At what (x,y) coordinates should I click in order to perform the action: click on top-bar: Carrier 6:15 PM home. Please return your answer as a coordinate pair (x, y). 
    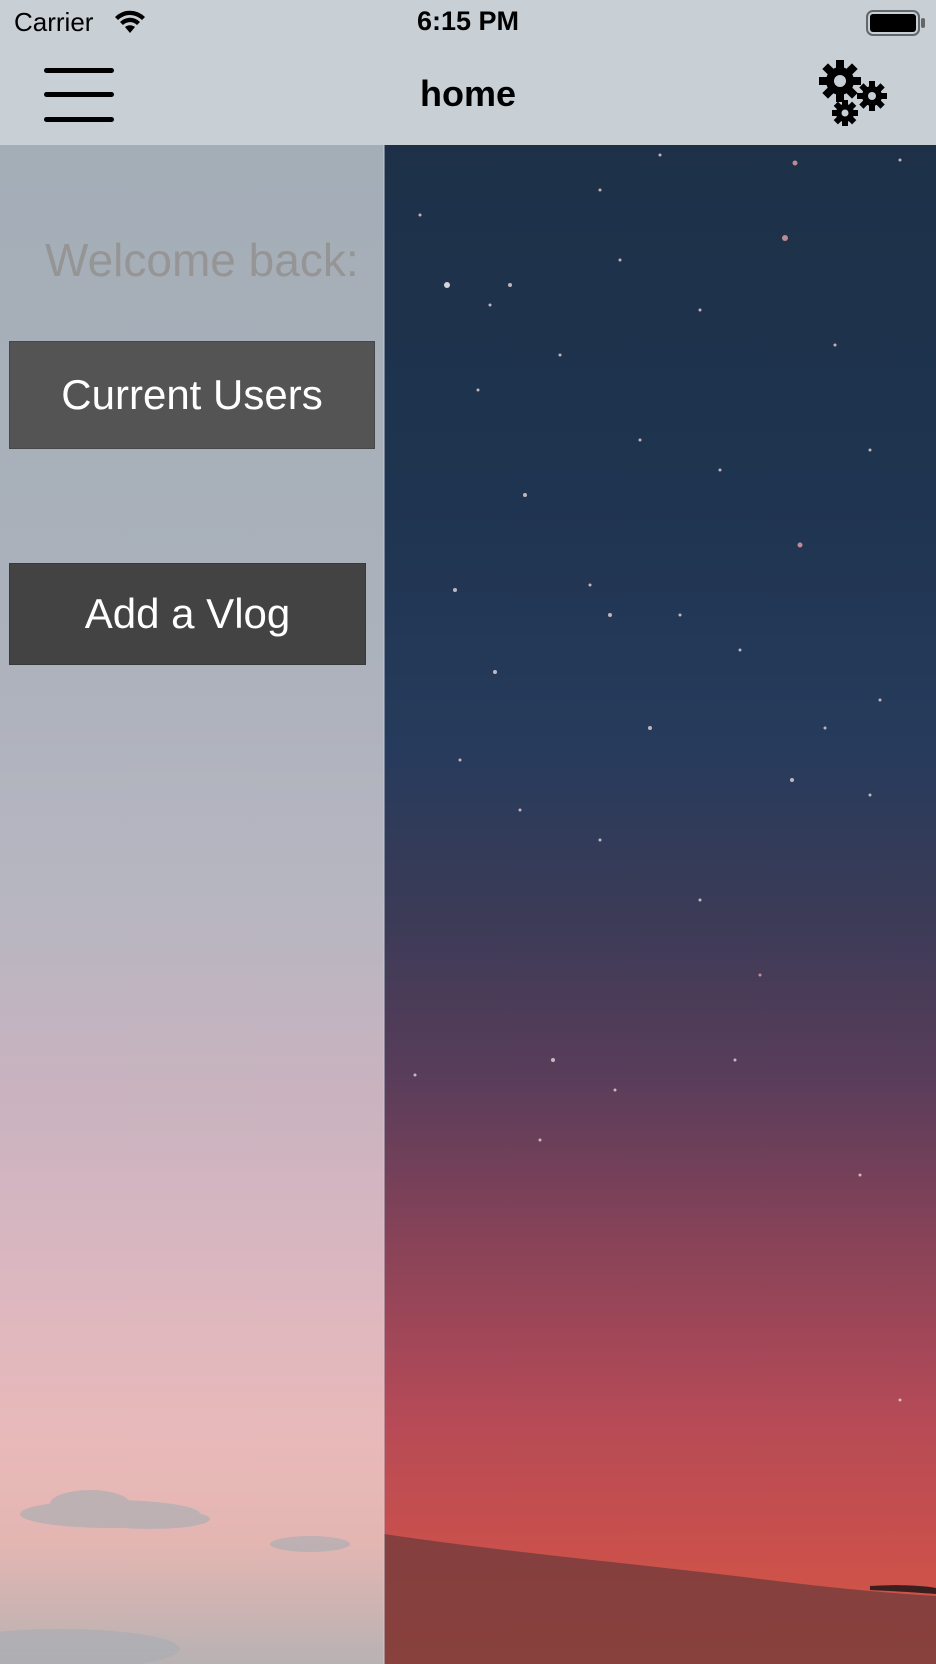
    Looking at the image, I should click on (468, 72).